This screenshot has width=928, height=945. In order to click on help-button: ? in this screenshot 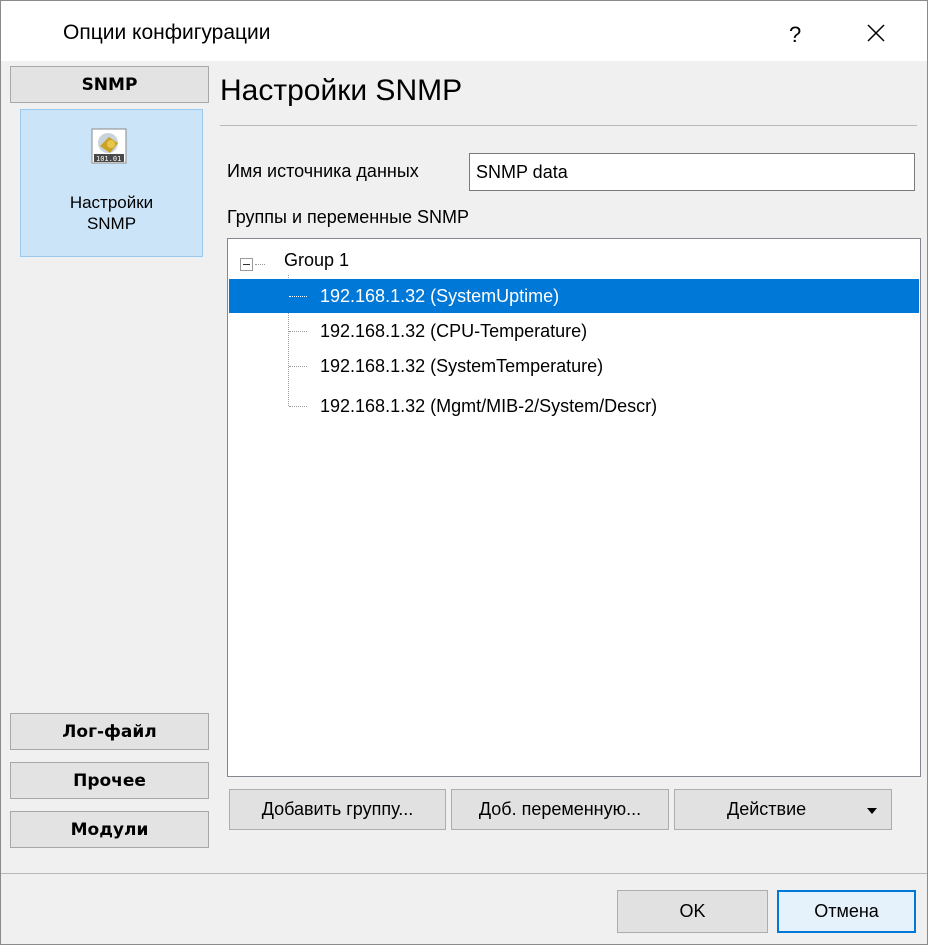, I will do `click(793, 32)`.